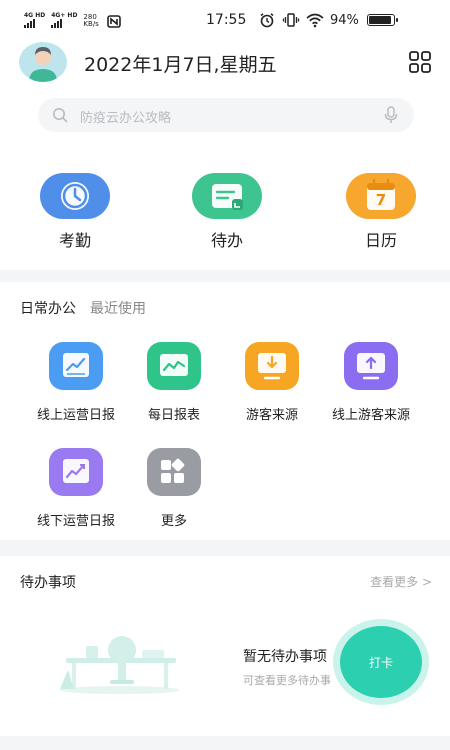  I want to click on signal-indicator-1: 4G HD, so click(34, 20).